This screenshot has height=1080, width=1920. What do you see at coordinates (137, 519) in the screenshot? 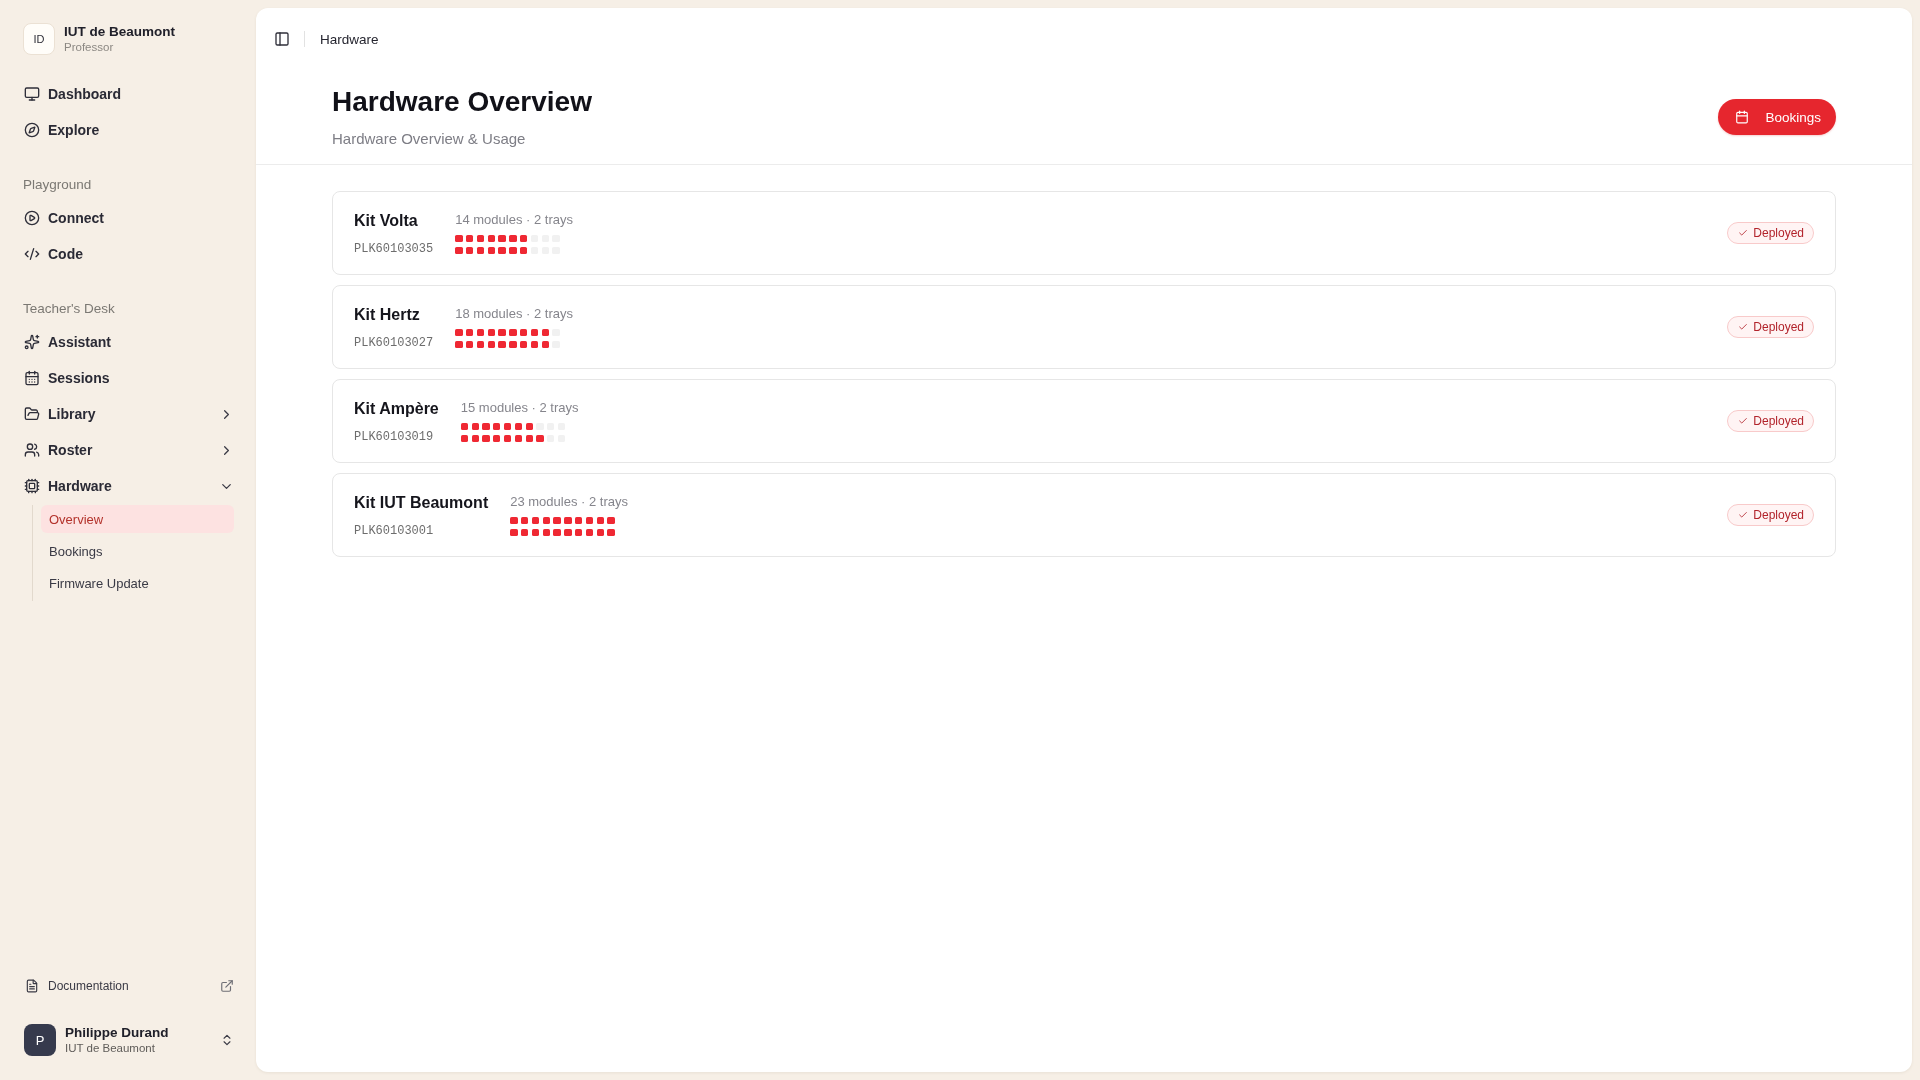
I see `sub-nav-item: Overview` at bounding box center [137, 519].